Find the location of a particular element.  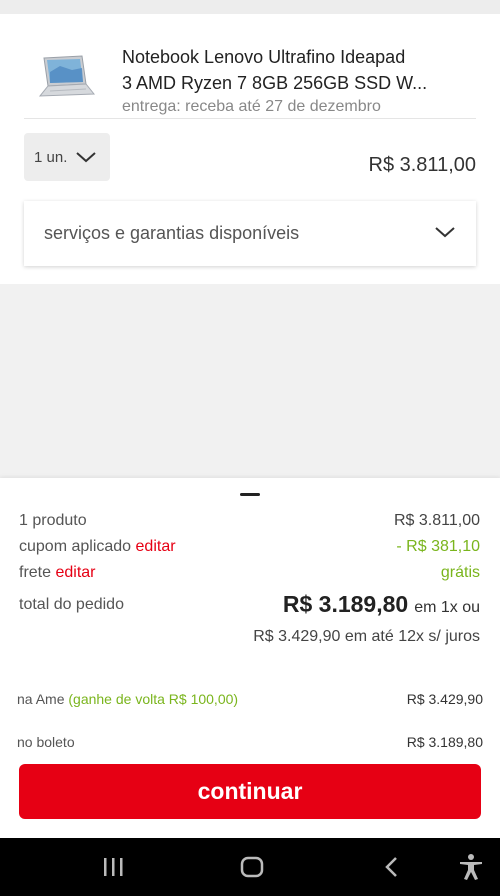

recents-icon is located at coordinates (113, 867).